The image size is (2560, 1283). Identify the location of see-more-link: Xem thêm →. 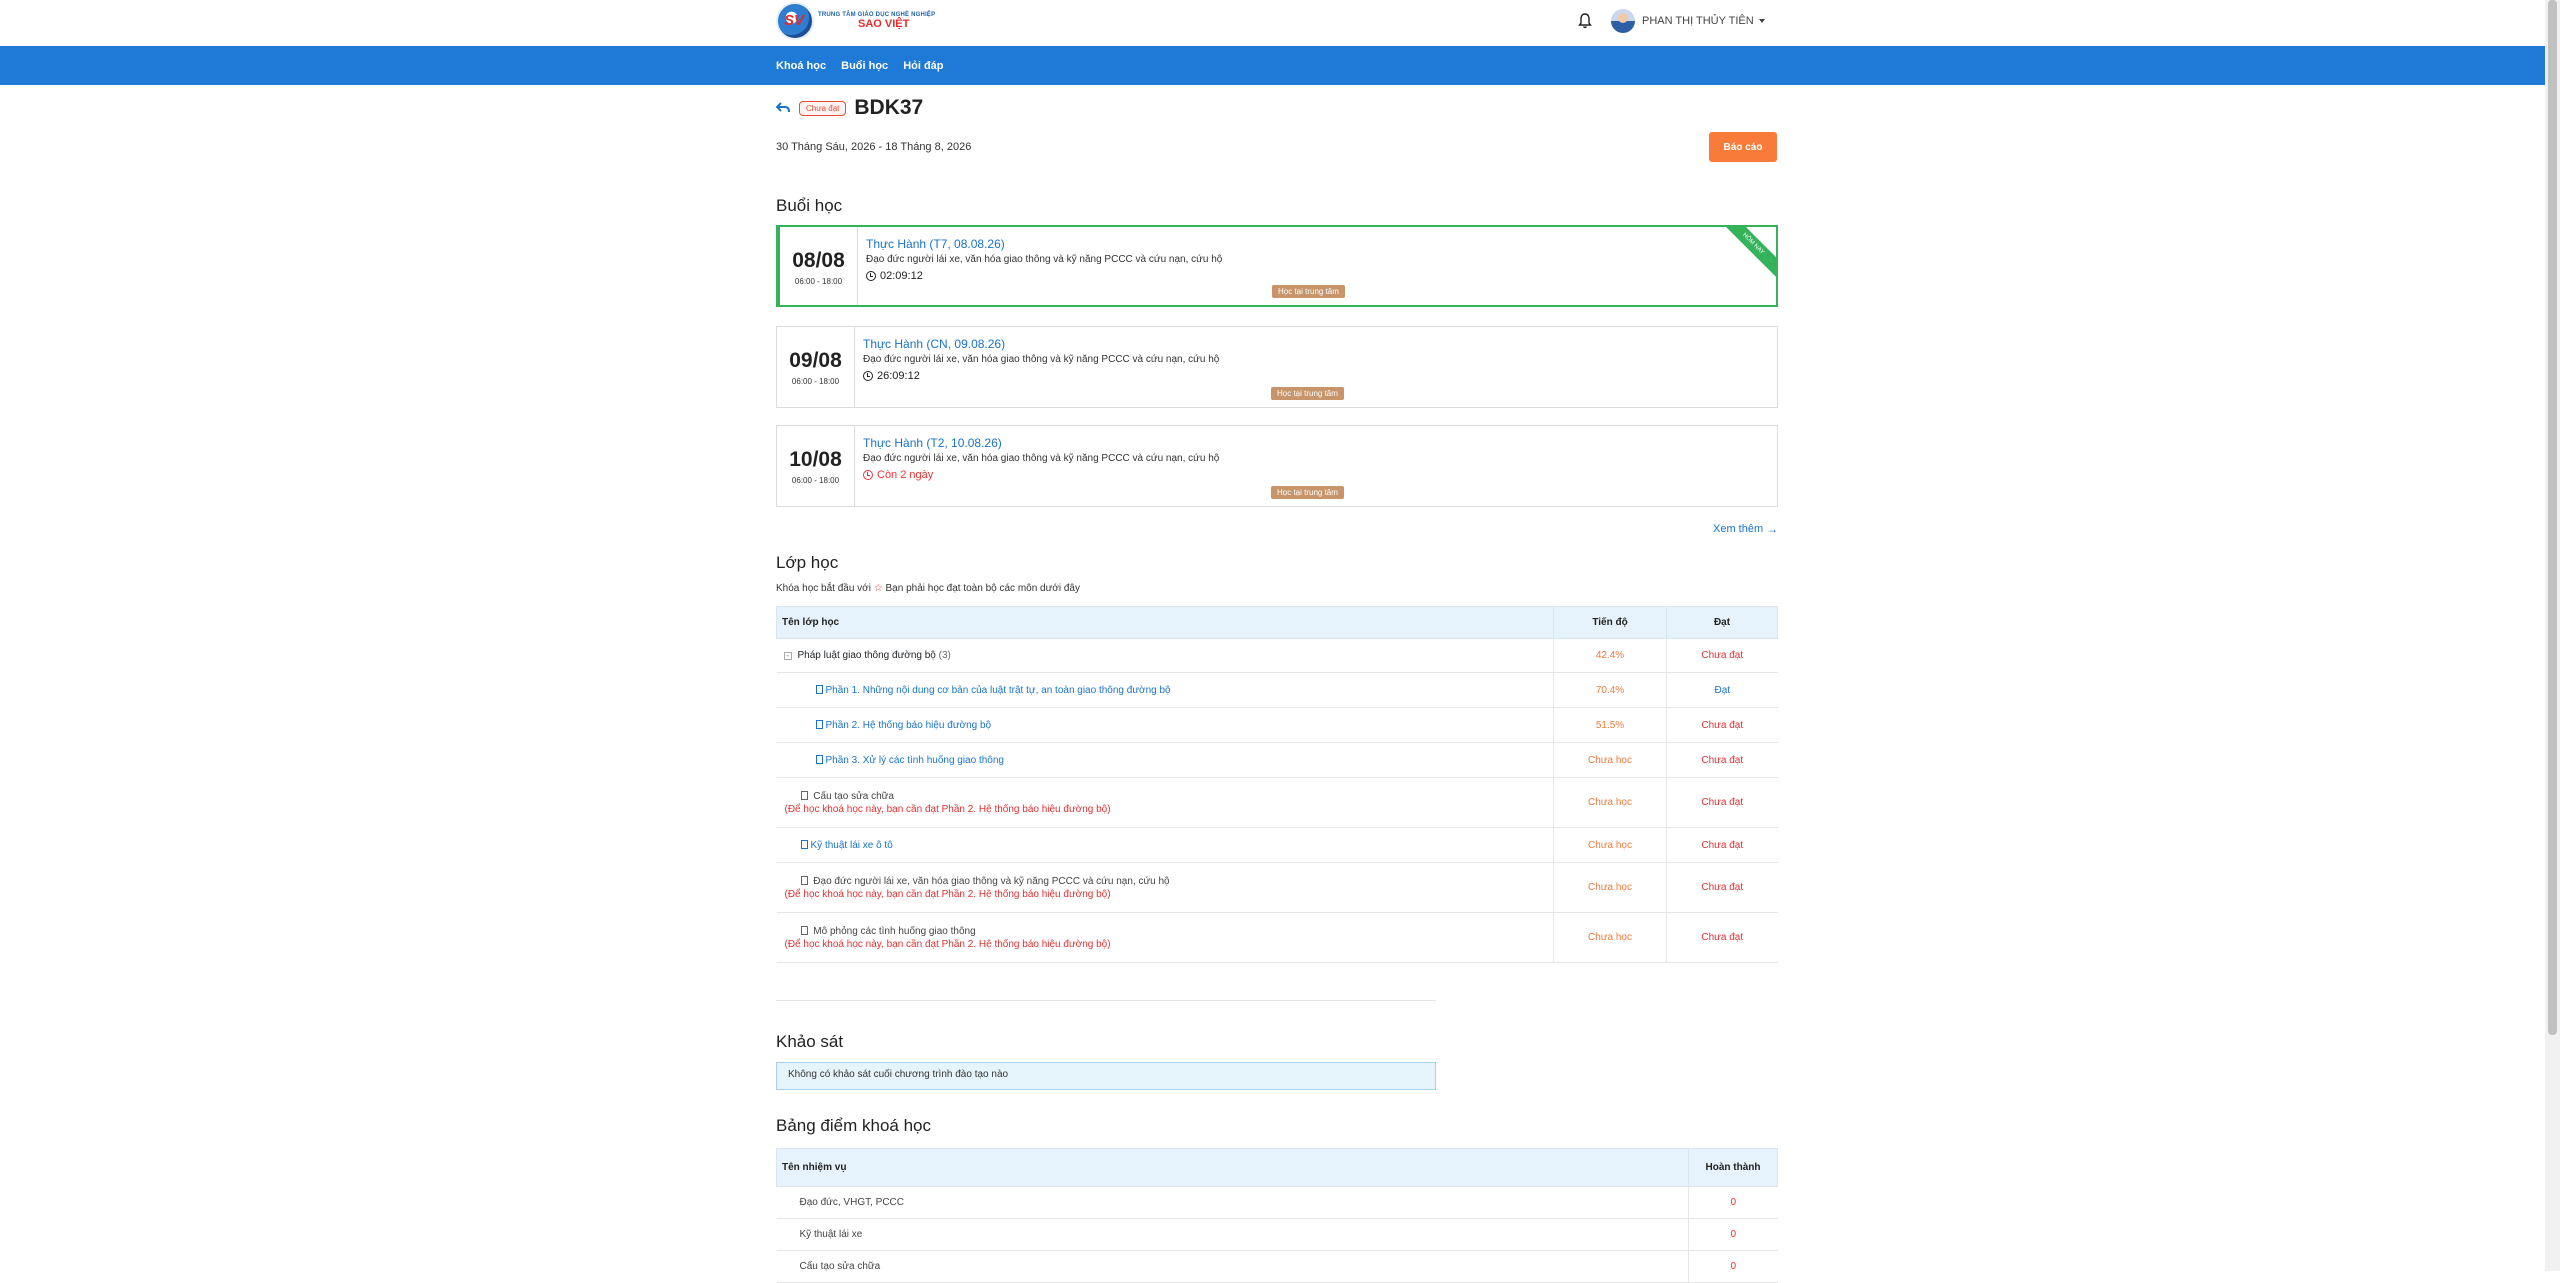
(1745, 529).